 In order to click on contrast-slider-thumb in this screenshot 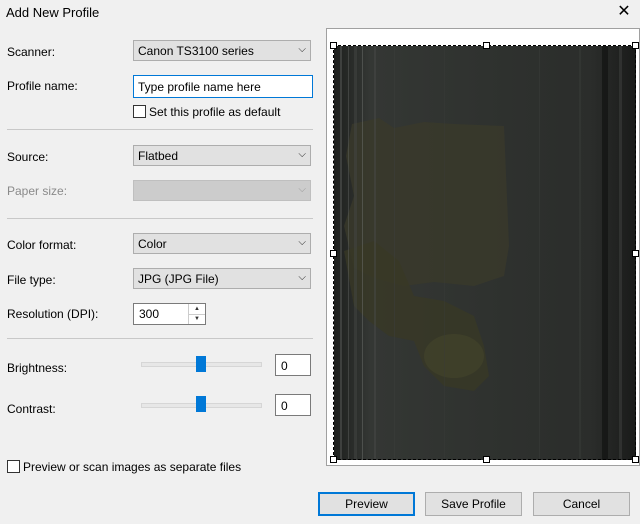, I will do `click(200, 404)`.